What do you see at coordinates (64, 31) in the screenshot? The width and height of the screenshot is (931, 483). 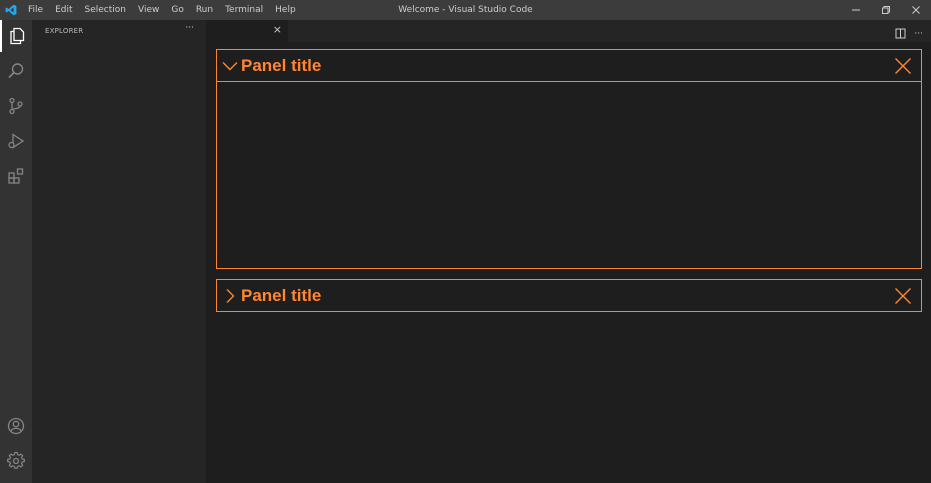 I see `sidebar-title: EXPLORER` at bounding box center [64, 31].